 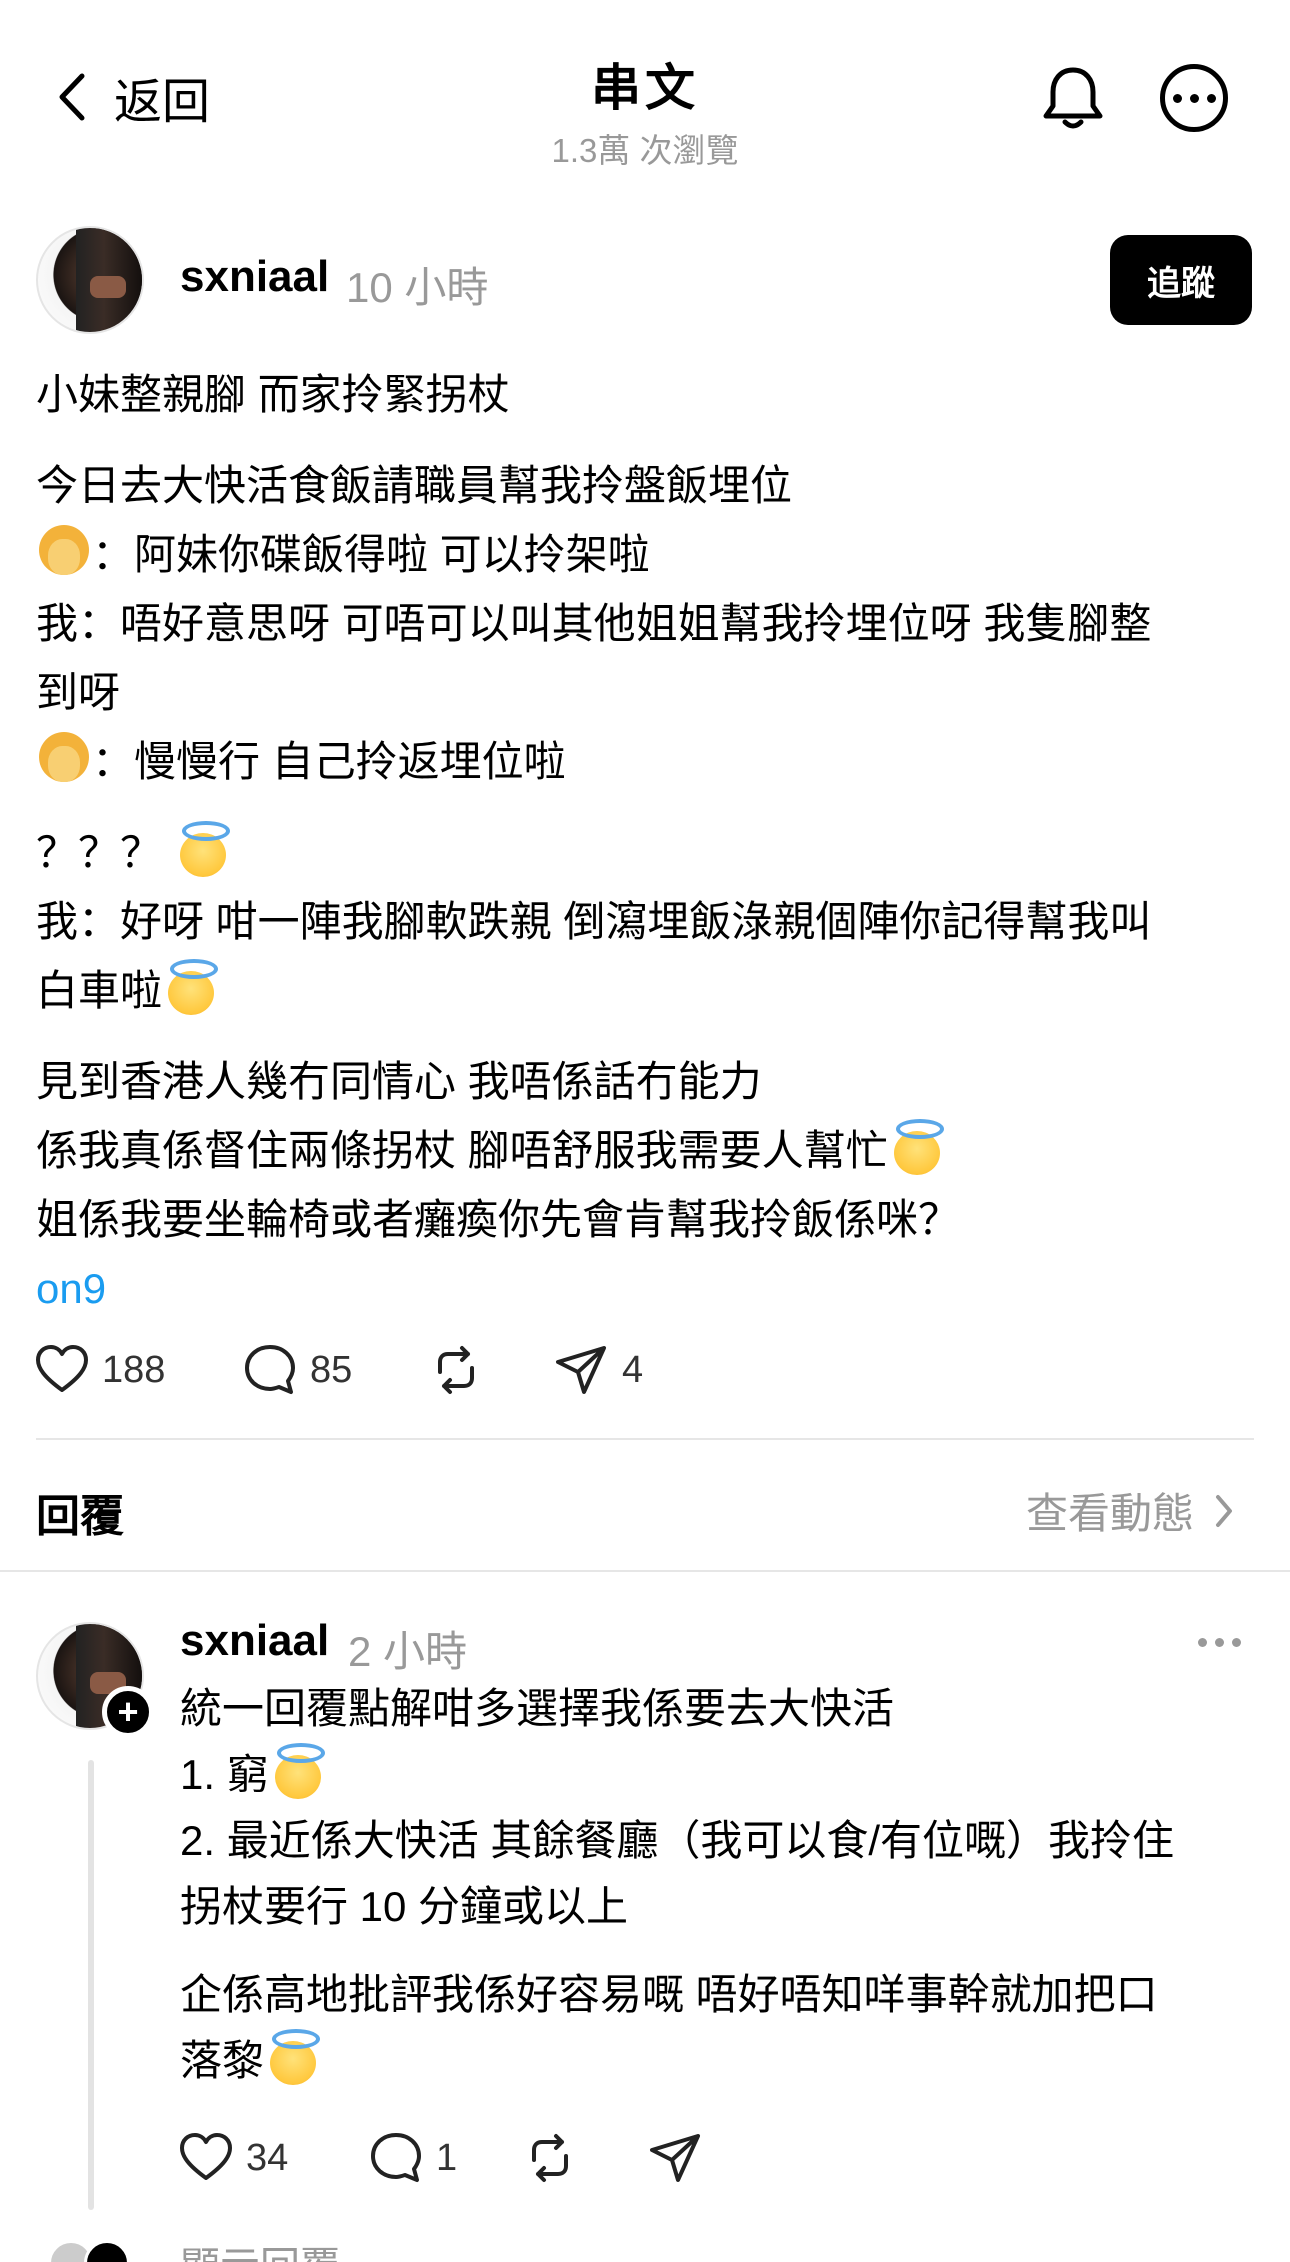 I want to click on share-count: 4, so click(x=633, y=1369).